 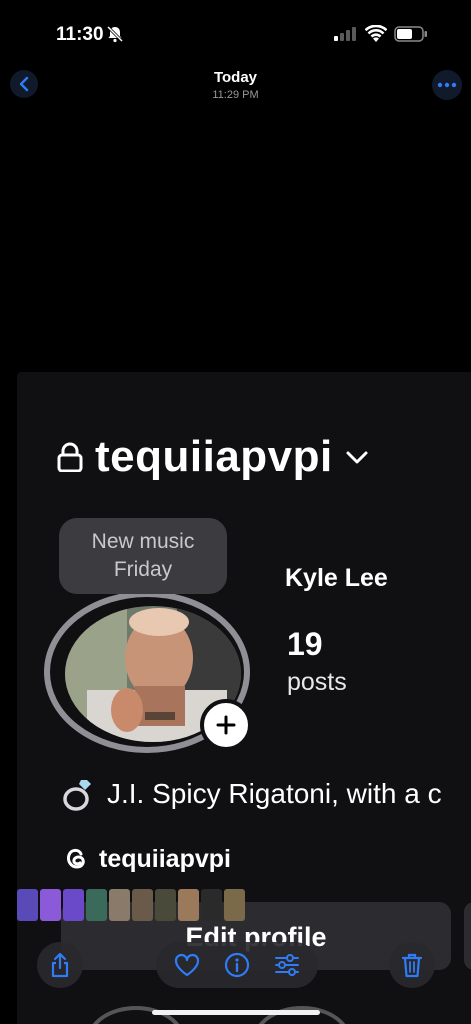 What do you see at coordinates (274, 793) in the screenshot?
I see `bio-text: J.I. Spicy Rigatoni, with a c` at bounding box center [274, 793].